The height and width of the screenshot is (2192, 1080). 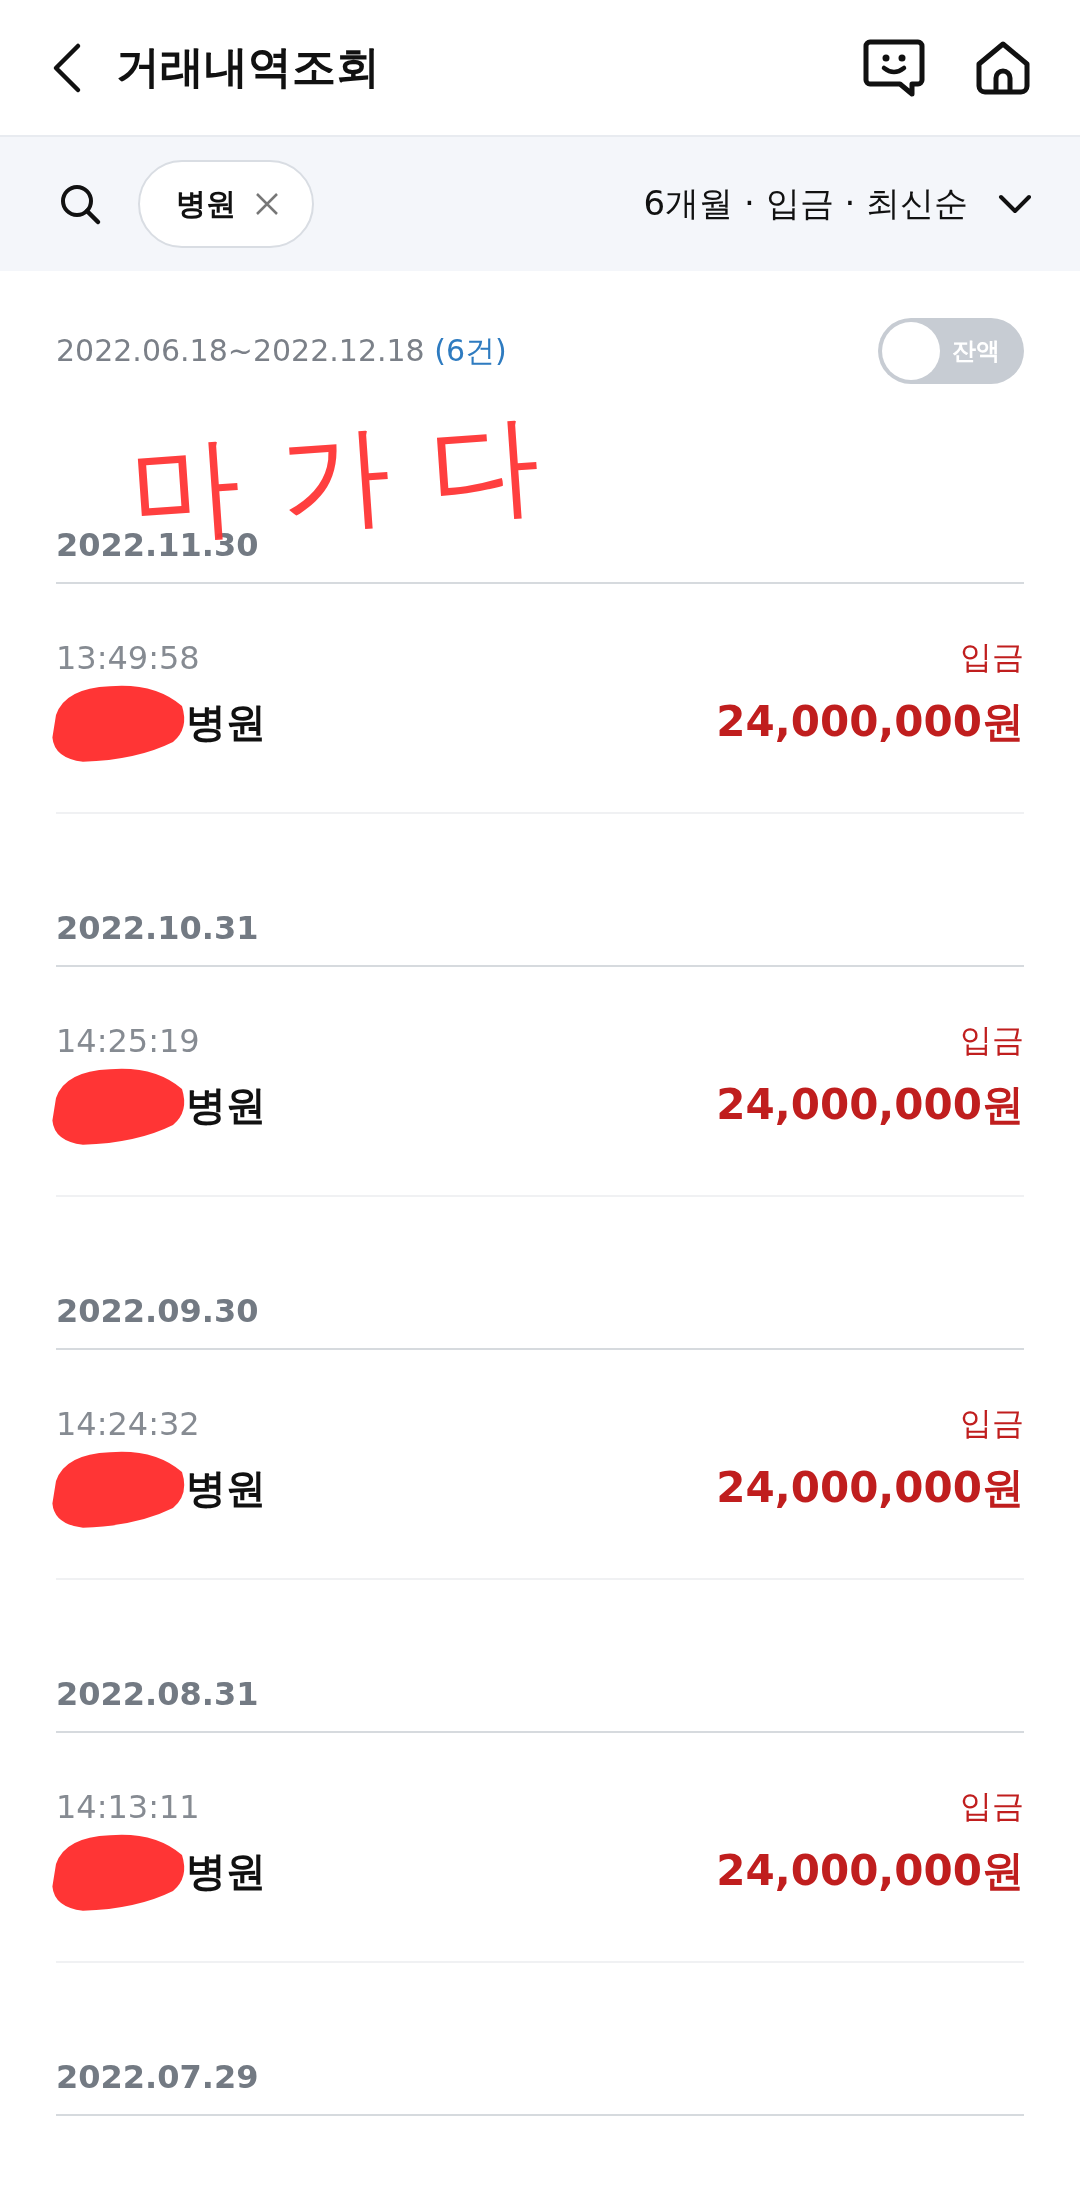 What do you see at coordinates (128, 1041) in the screenshot?
I see `transaction-time: 14:25:19` at bounding box center [128, 1041].